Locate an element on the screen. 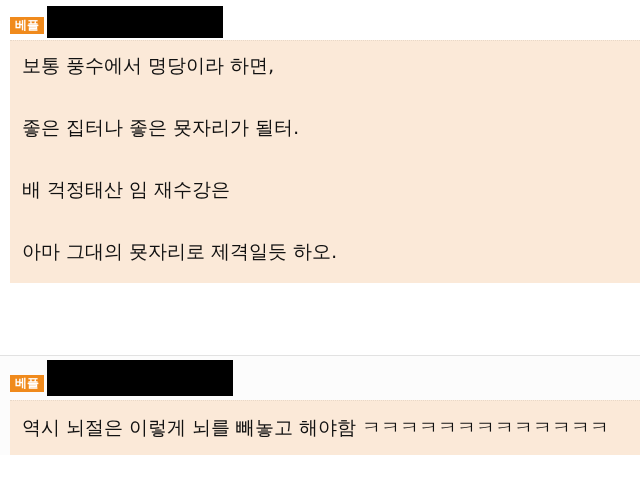 This screenshot has width=640, height=486. comment-line: 좋은 집터나 좋은 묫자리가 될터. is located at coordinates (161, 128).